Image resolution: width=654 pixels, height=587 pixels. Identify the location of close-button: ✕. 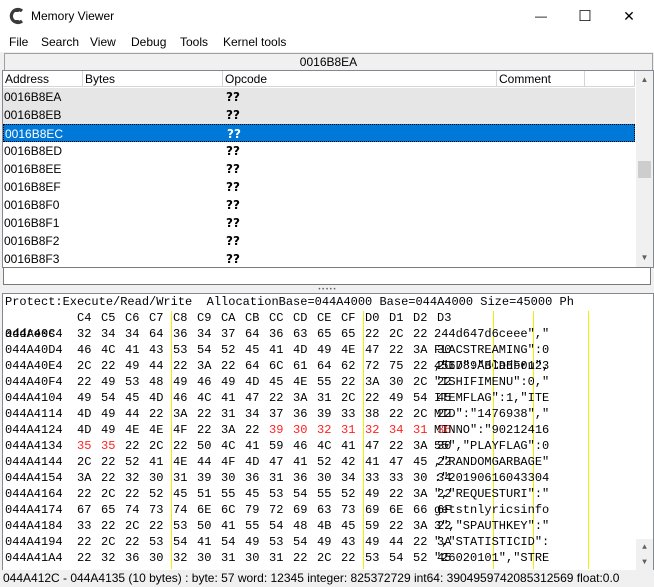
(629, 16).